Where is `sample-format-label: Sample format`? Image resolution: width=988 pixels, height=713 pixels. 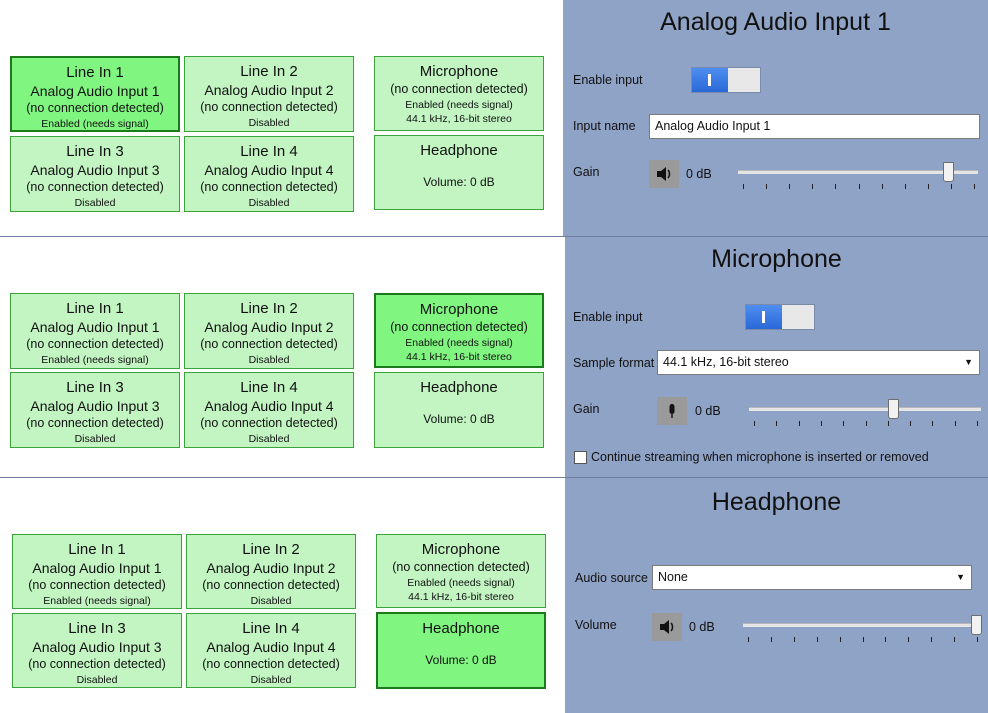
sample-format-label: Sample format is located at coordinates (614, 363).